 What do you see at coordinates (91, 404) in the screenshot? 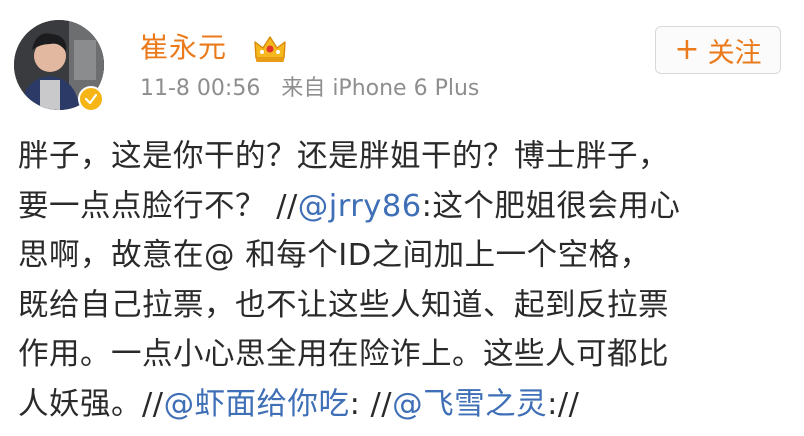
I see `text-segment: 人妖强。//` at bounding box center [91, 404].